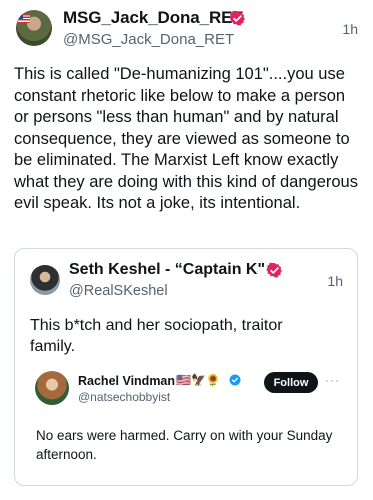 The height and width of the screenshot is (500, 373). Describe the element at coordinates (52, 388) in the screenshot. I see `embedded-author-avatar` at that location.